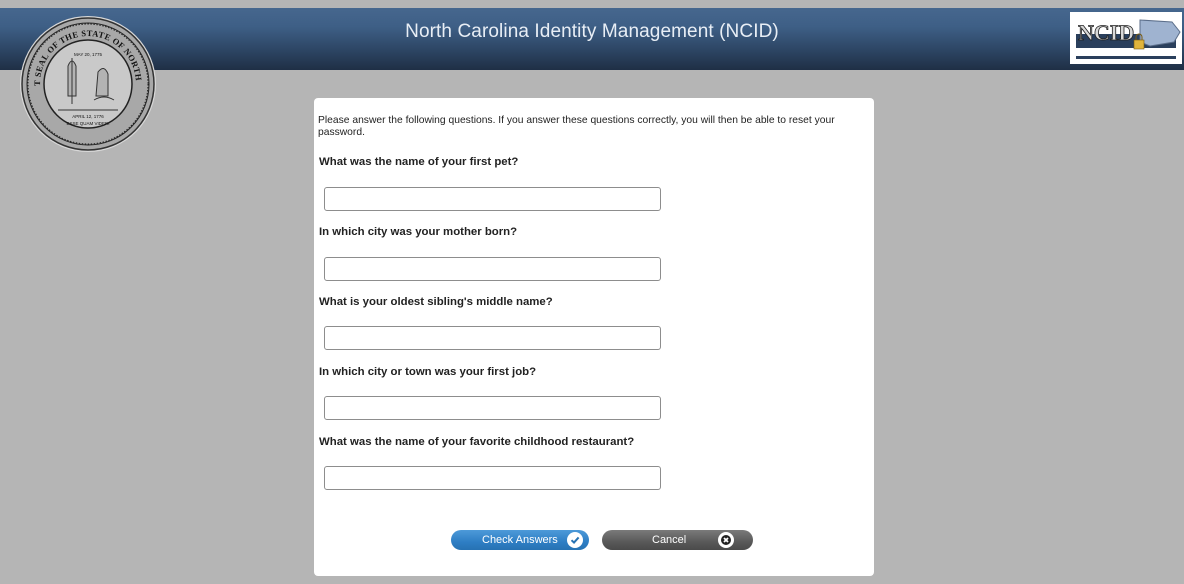 This screenshot has height=584, width=1184. Describe the element at coordinates (88, 116) in the screenshot. I see `svg-text: APRIL 12, 1776` at that location.